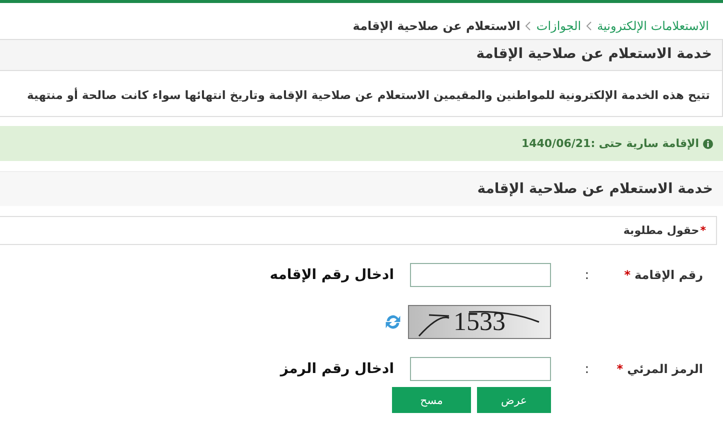 Image resolution: width=723 pixels, height=424 pixels. What do you see at coordinates (361, 188) in the screenshot?
I see `form-title: خدمة الاستعلام عن صلاحية الإقامة` at bounding box center [361, 188].